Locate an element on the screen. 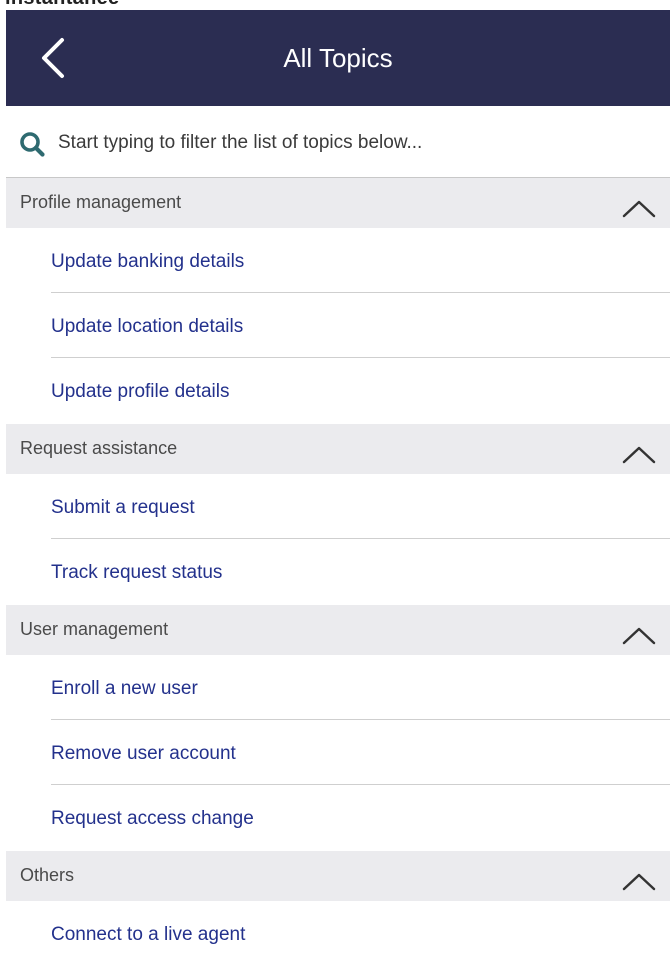 The width and height of the screenshot is (670, 965). topic-label: Update profile details is located at coordinates (140, 391).